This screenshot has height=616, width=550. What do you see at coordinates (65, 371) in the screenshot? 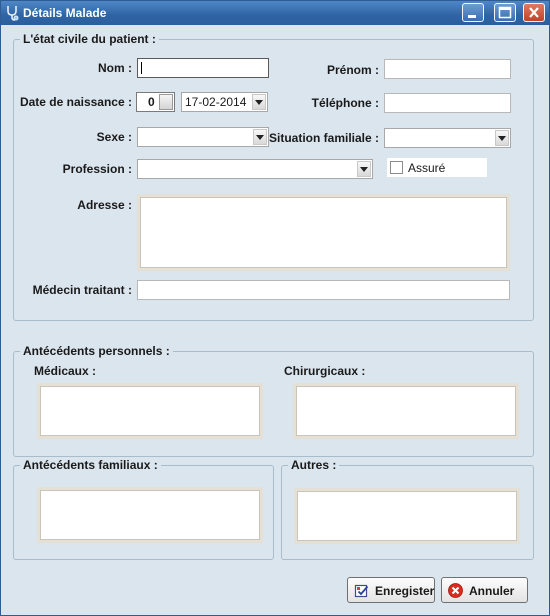
I see `medicaux-label: Médicaux :` at bounding box center [65, 371].